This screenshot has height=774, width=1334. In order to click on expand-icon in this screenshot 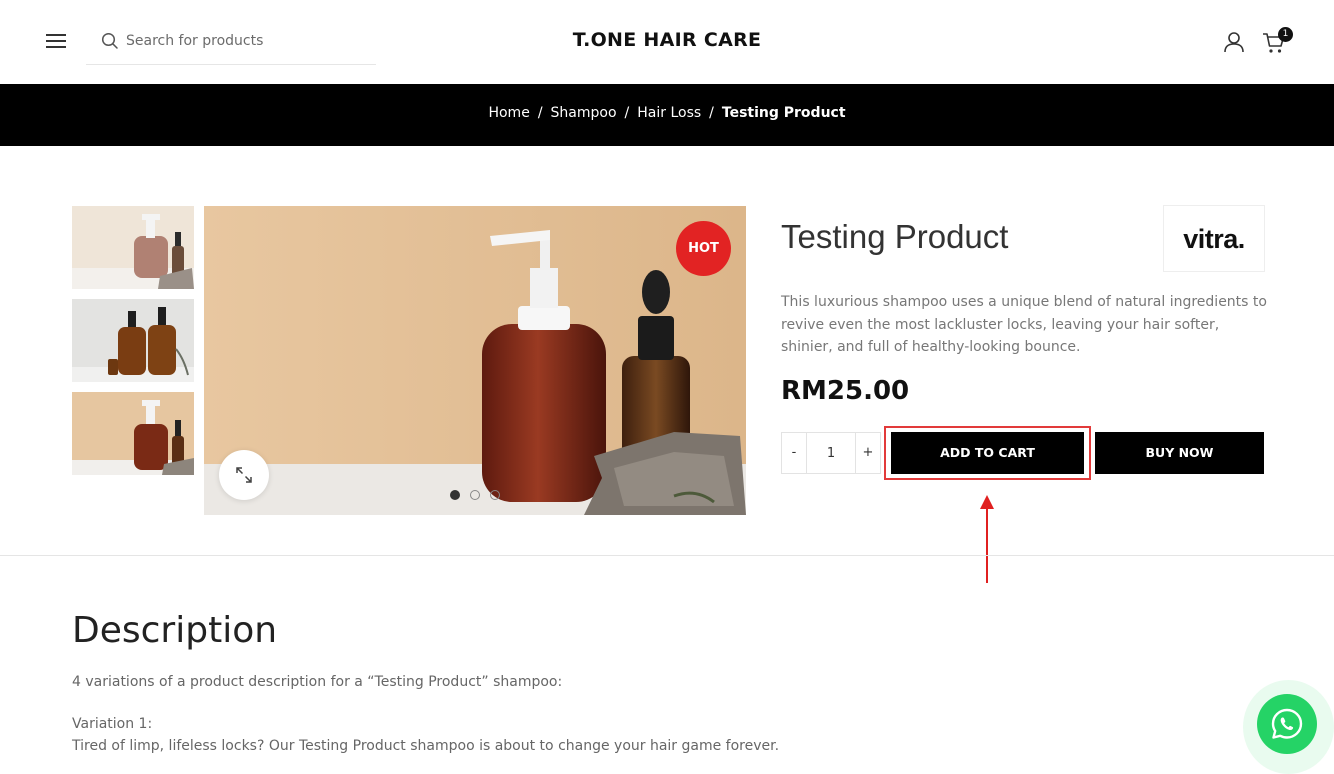, I will do `click(244, 475)`.